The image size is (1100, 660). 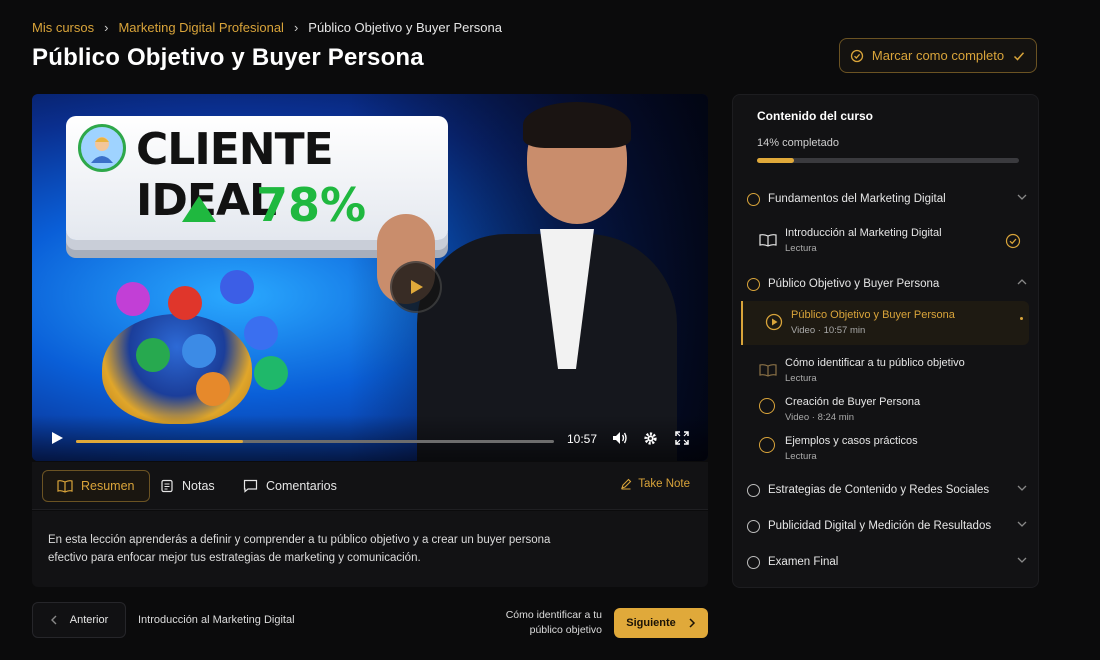 I want to click on page-title: Público Objetivo y Buyer Persona, so click(x=228, y=57).